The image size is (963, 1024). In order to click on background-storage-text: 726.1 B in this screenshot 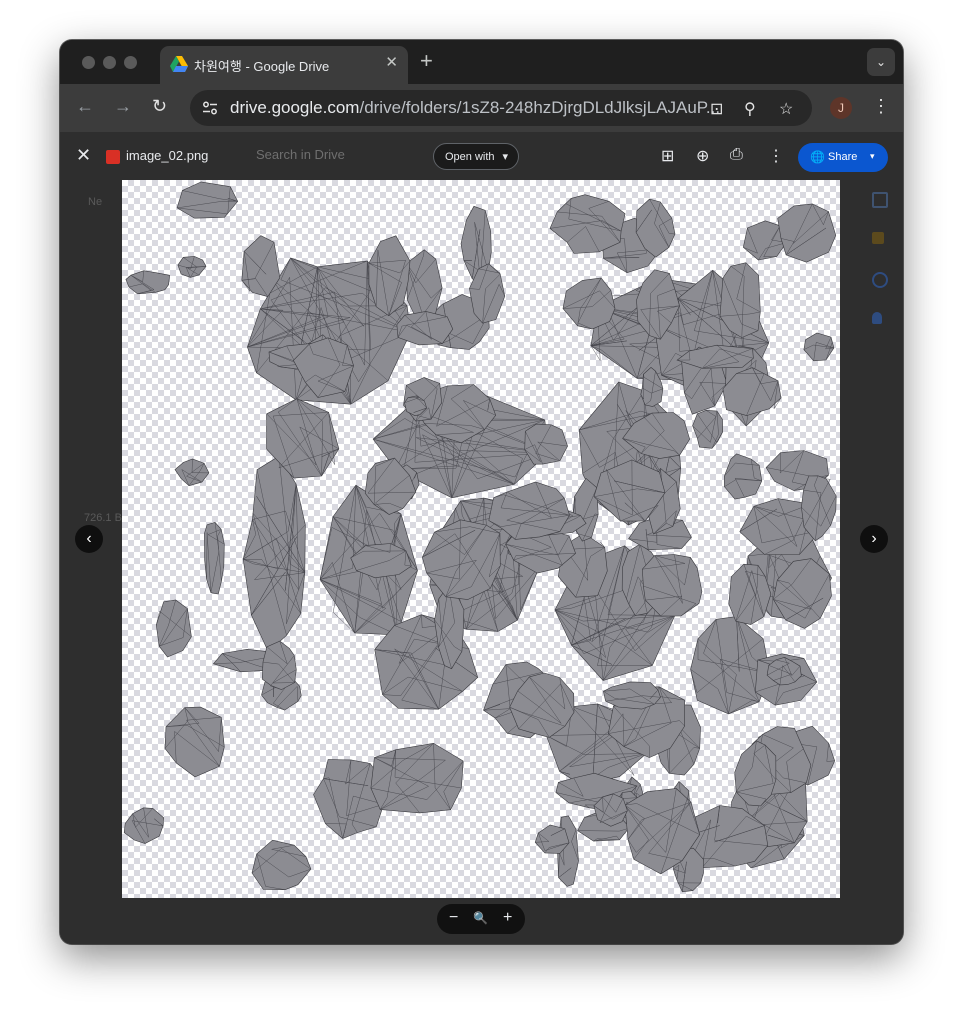, I will do `click(103, 518)`.